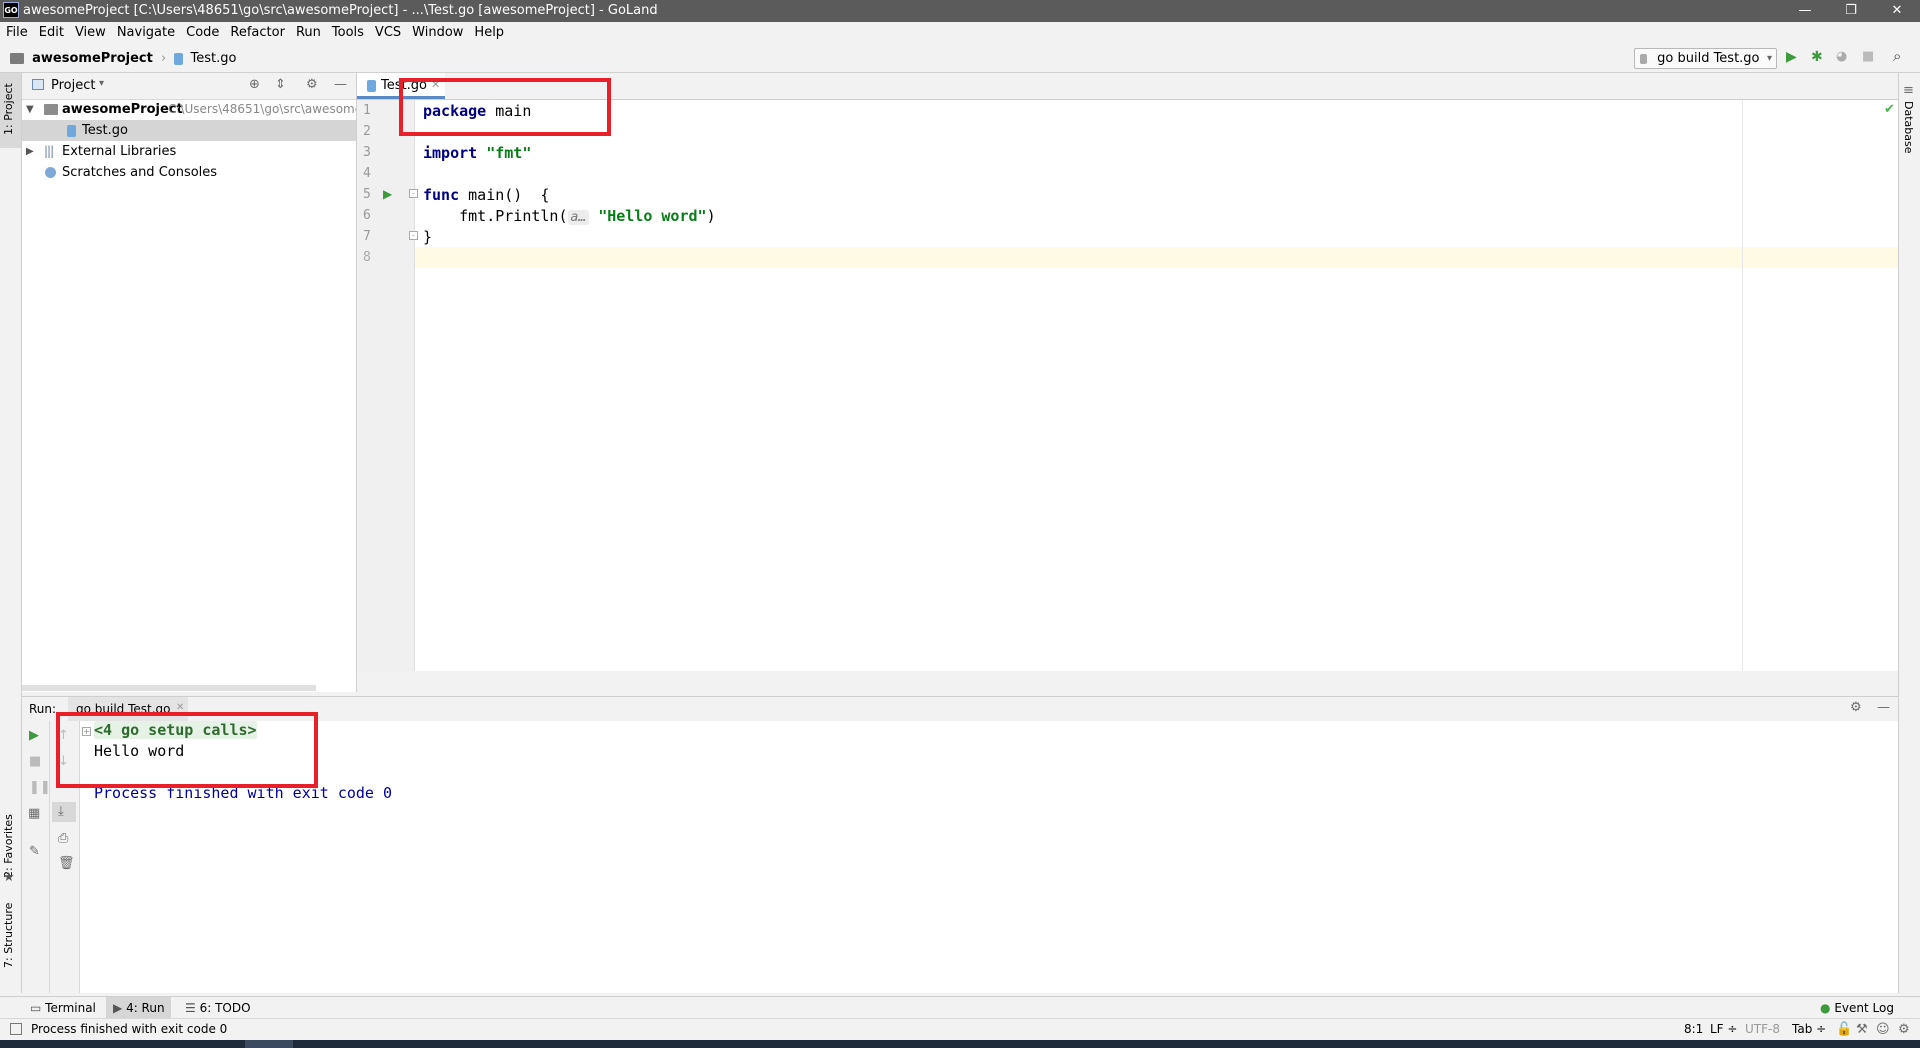  I want to click on menu-run: Run, so click(308, 33).